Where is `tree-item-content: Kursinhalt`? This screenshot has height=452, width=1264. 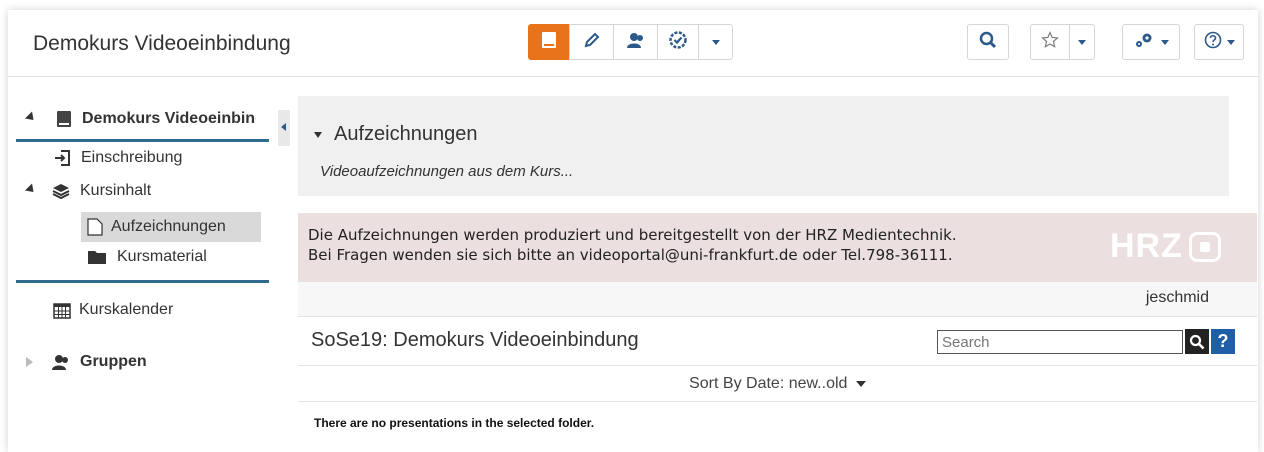 tree-item-content: Kursinhalt is located at coordinates (88, 191).